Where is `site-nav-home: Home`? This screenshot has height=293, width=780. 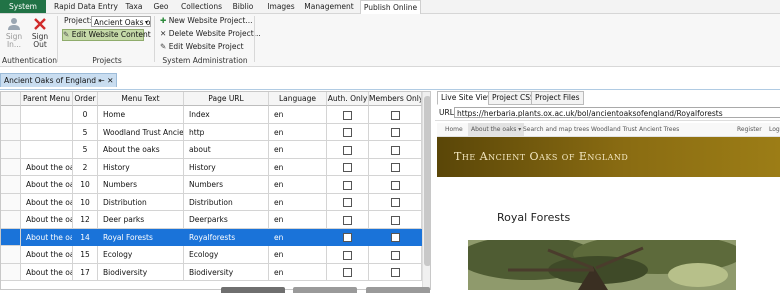
site-nav-home: Home is located at coordinates (454, 129).